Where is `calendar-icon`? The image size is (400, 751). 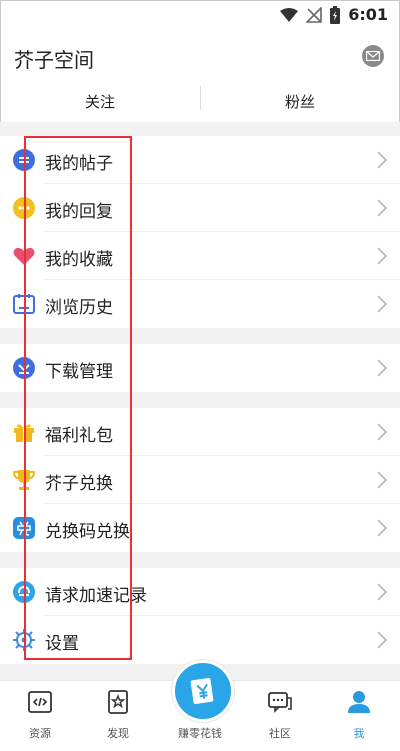
calendar-icon is located at coordinates (24, 304).